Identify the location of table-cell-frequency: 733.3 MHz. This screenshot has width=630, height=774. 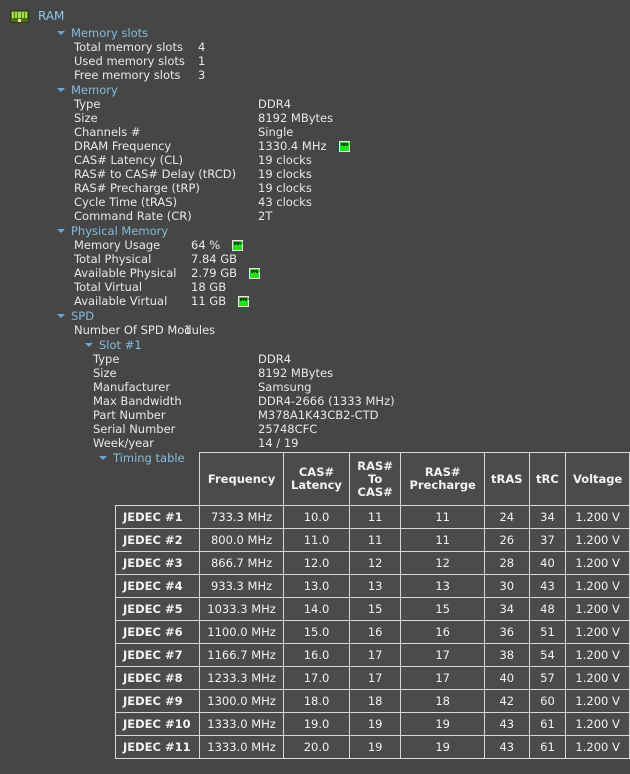
(242, 517).